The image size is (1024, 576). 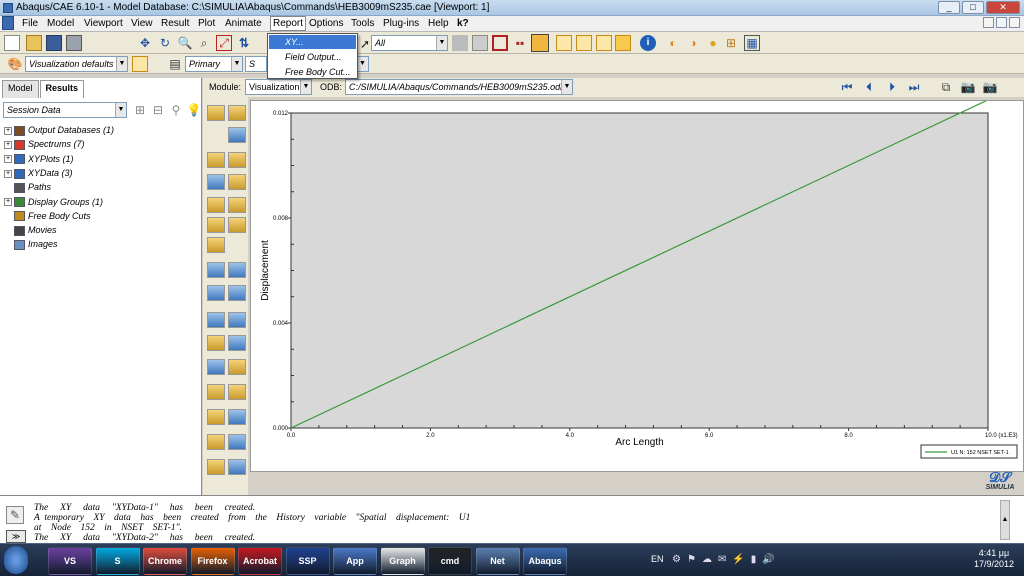 I want to click on menu-animate: Animate, so click(x=243, y=23).